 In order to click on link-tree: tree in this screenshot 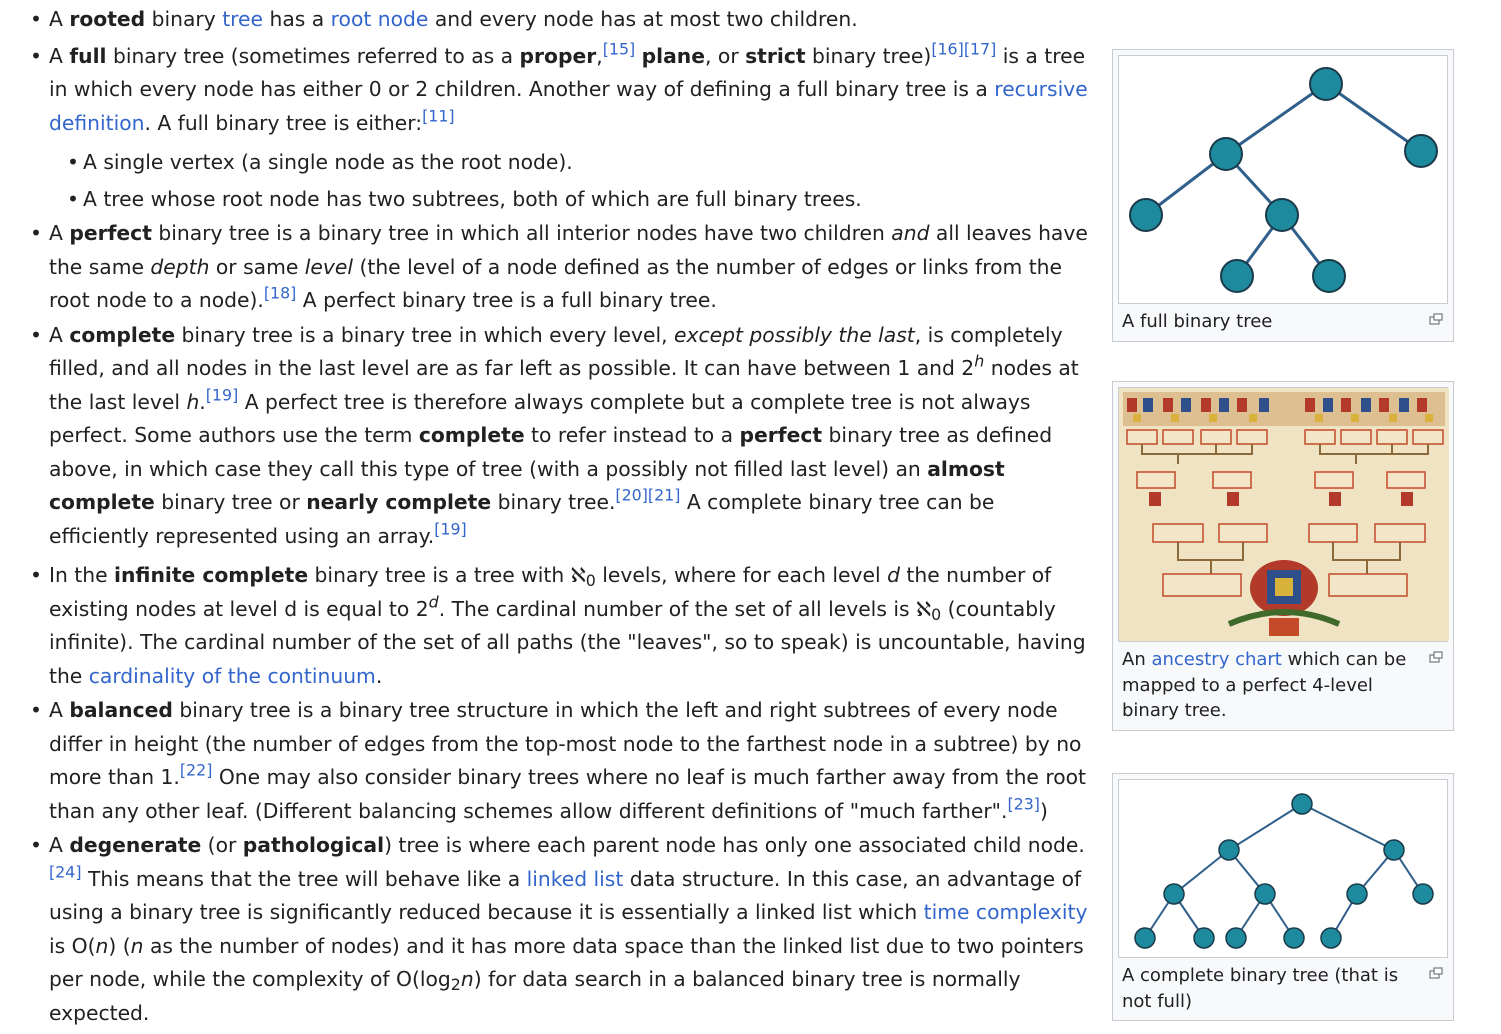, I will do `click(242, 19)`.